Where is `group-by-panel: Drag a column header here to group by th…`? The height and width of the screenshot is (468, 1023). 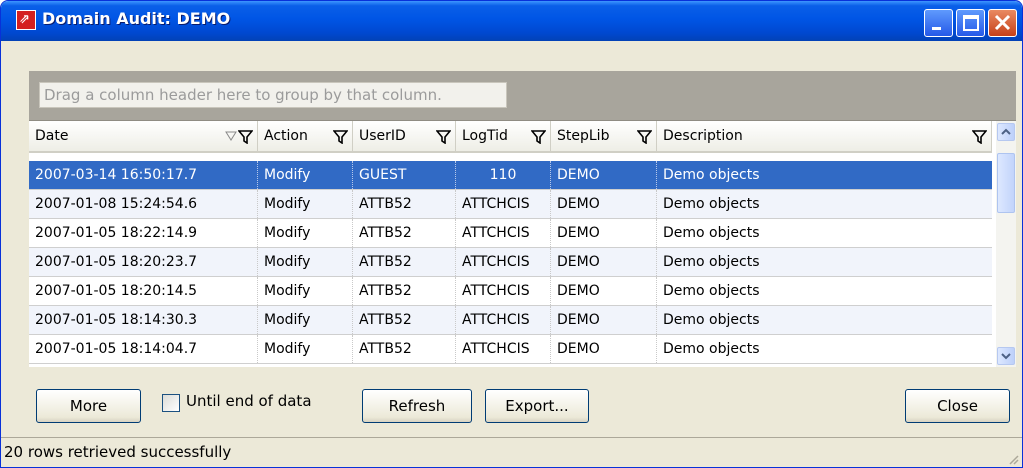 group-by-panel: Drag a column header here to group by th… is located at coordinates (522, 96).